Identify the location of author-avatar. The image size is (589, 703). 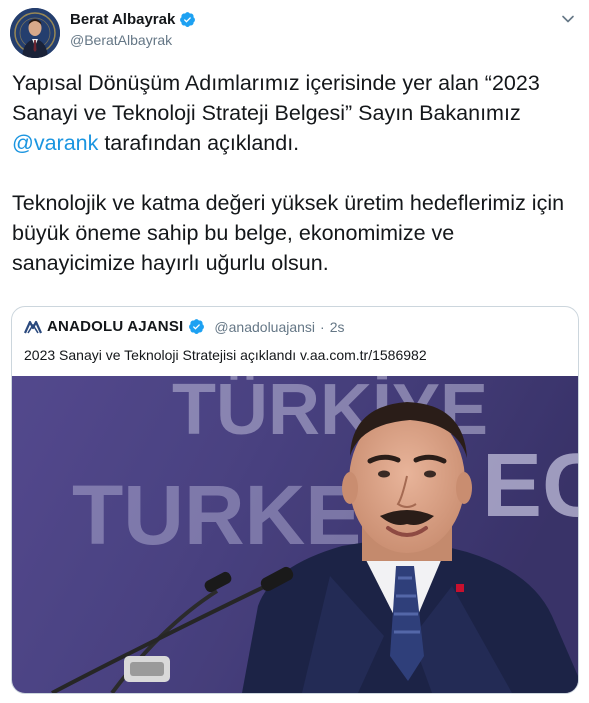
(35, 33).